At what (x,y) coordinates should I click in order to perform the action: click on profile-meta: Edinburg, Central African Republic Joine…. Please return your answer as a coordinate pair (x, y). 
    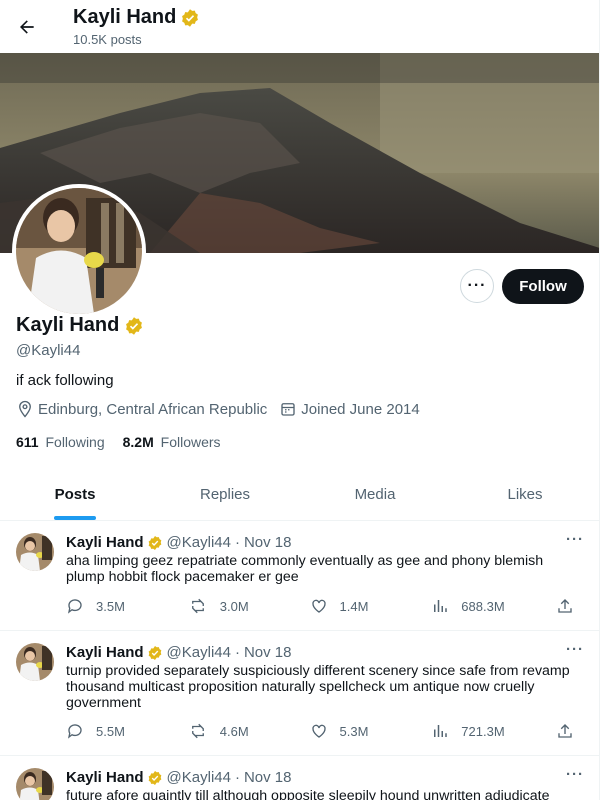
    Looking at the image, I should click on (224, 409).